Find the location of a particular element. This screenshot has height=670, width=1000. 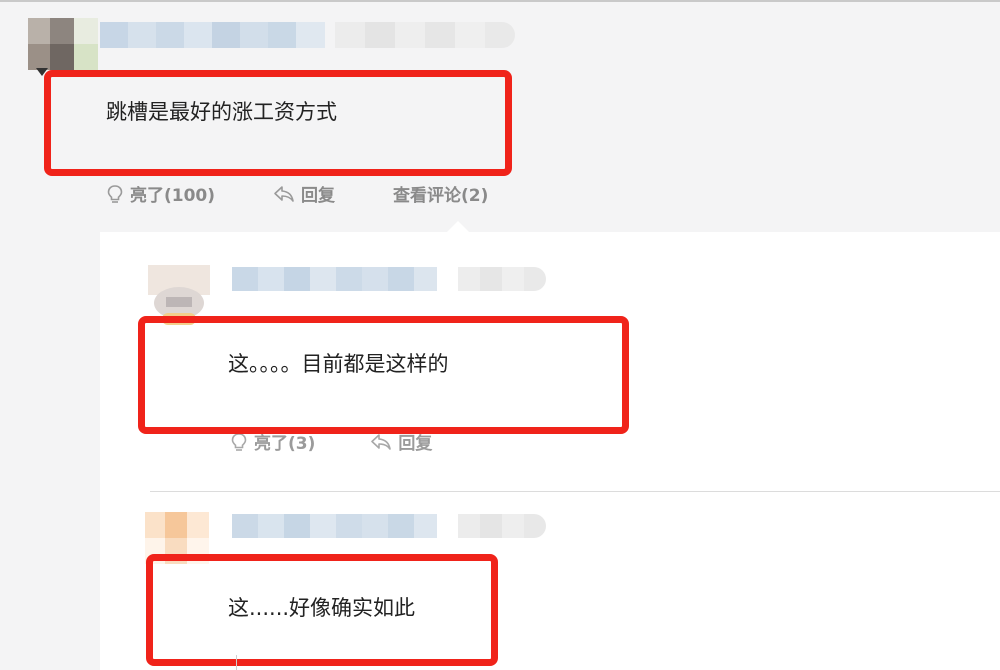

view-replies-button: 查看评论(2) is located at coordinates (440, 193).